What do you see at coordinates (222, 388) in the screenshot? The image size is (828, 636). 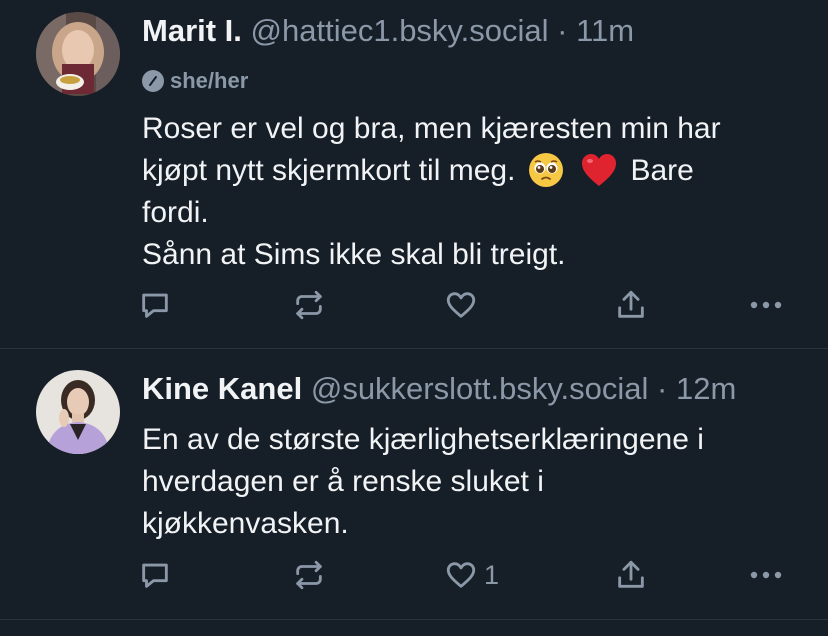 I see `author-name: Kine Kanel` at bounding box center [222, 388].